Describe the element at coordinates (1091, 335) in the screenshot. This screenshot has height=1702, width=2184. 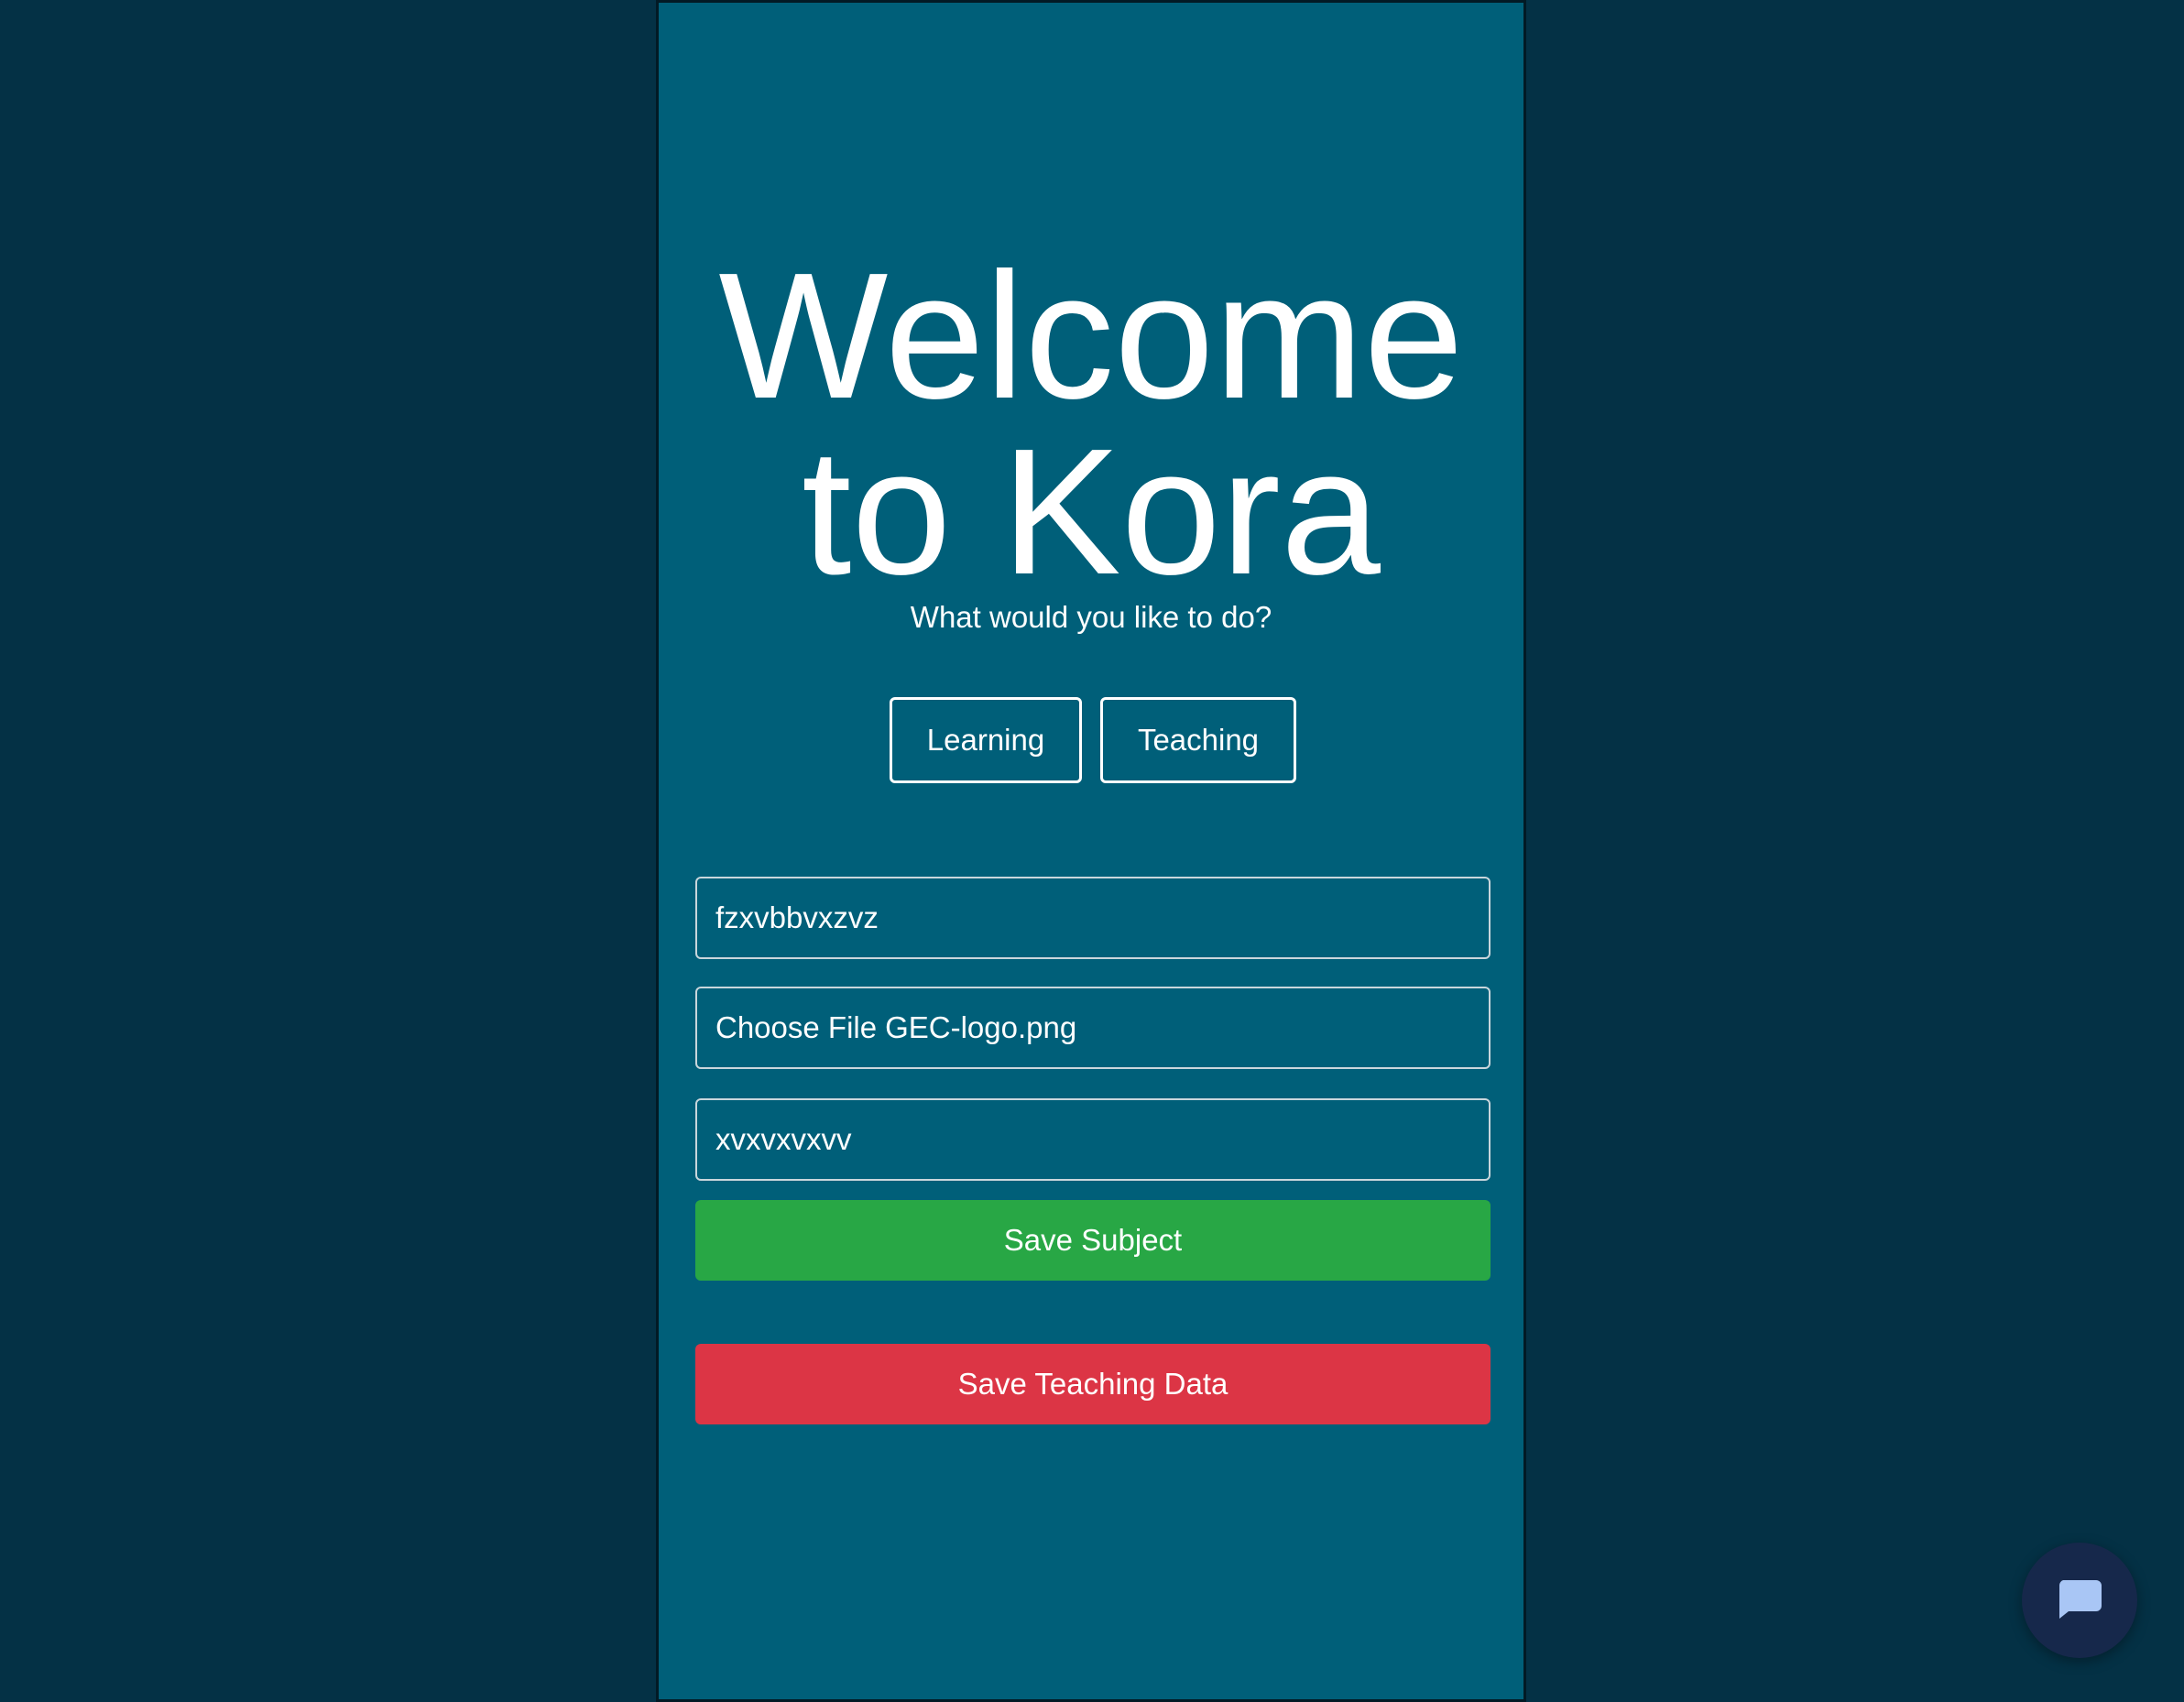
I see `title-line-1: Welcome` at that location.